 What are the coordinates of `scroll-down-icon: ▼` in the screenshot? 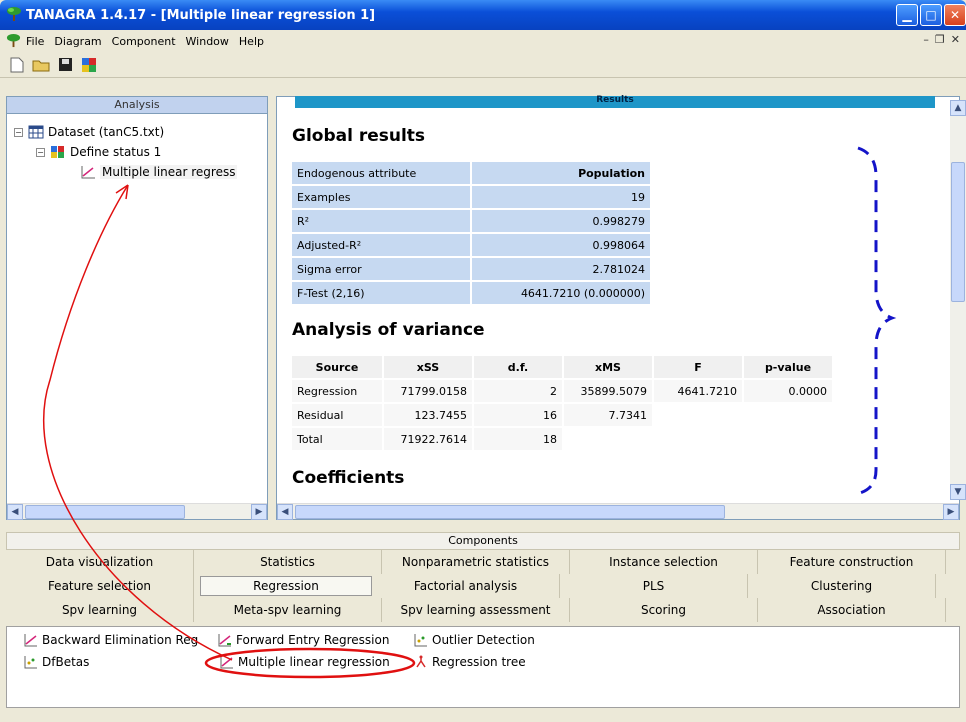 It's located at (958, 492).